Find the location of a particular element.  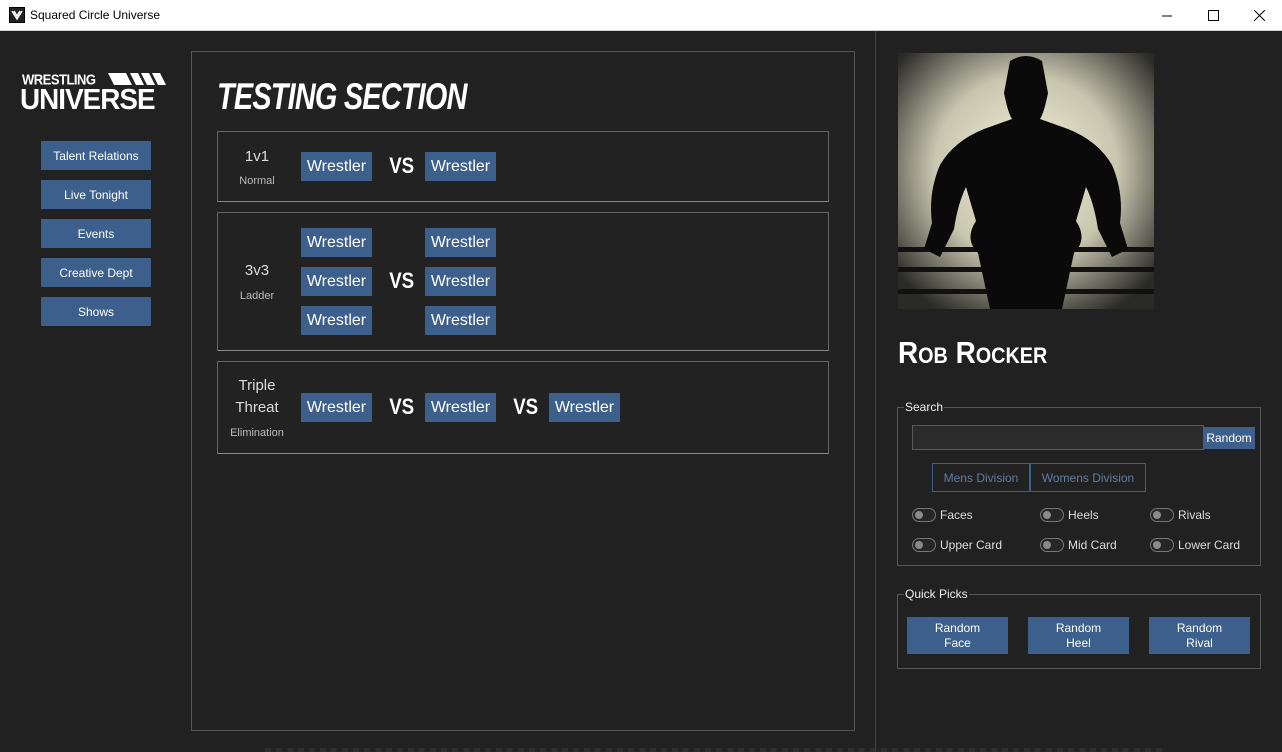

match-name: 1v1 is located at coordinates (257, 156).